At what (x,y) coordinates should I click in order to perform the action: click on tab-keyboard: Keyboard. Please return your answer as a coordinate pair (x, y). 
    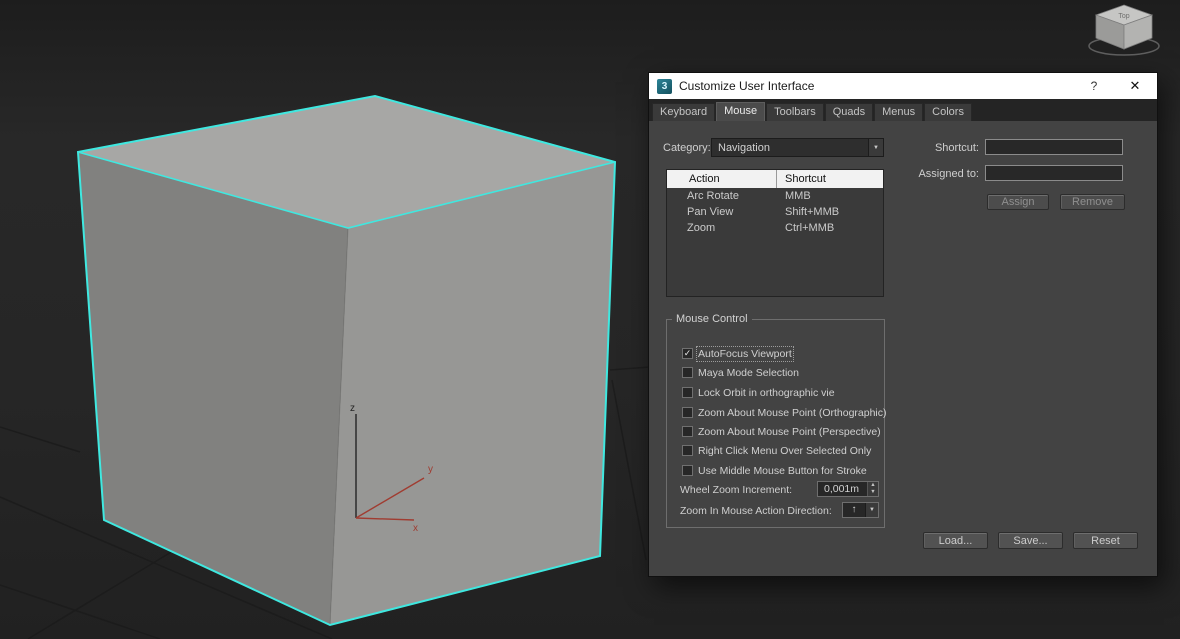
    Looking at the image, I should click on (684, 112).